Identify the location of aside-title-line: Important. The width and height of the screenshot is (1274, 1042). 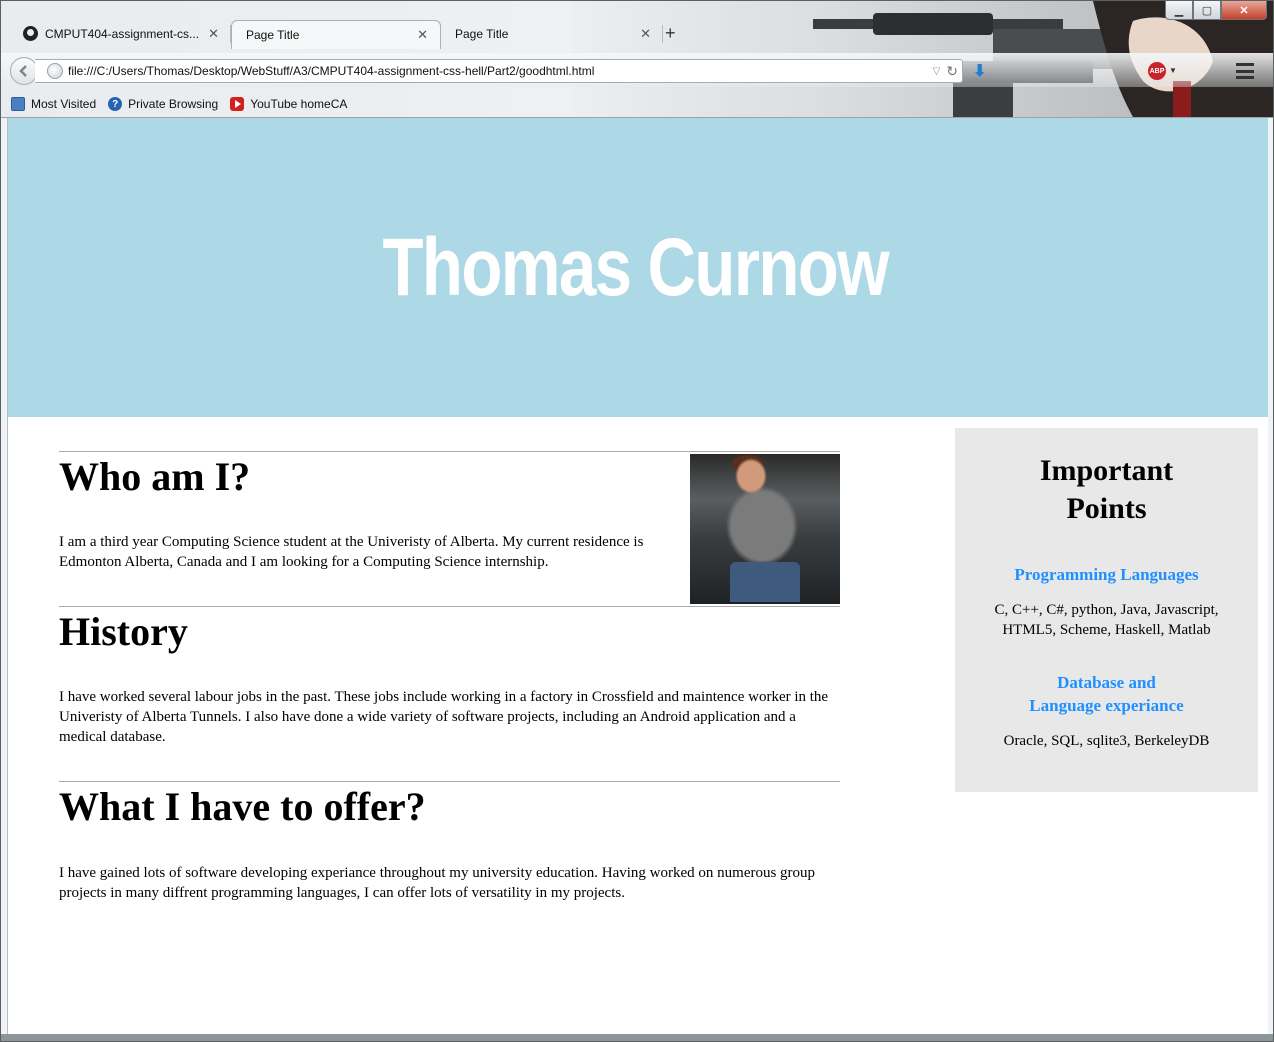
(1106, 470).